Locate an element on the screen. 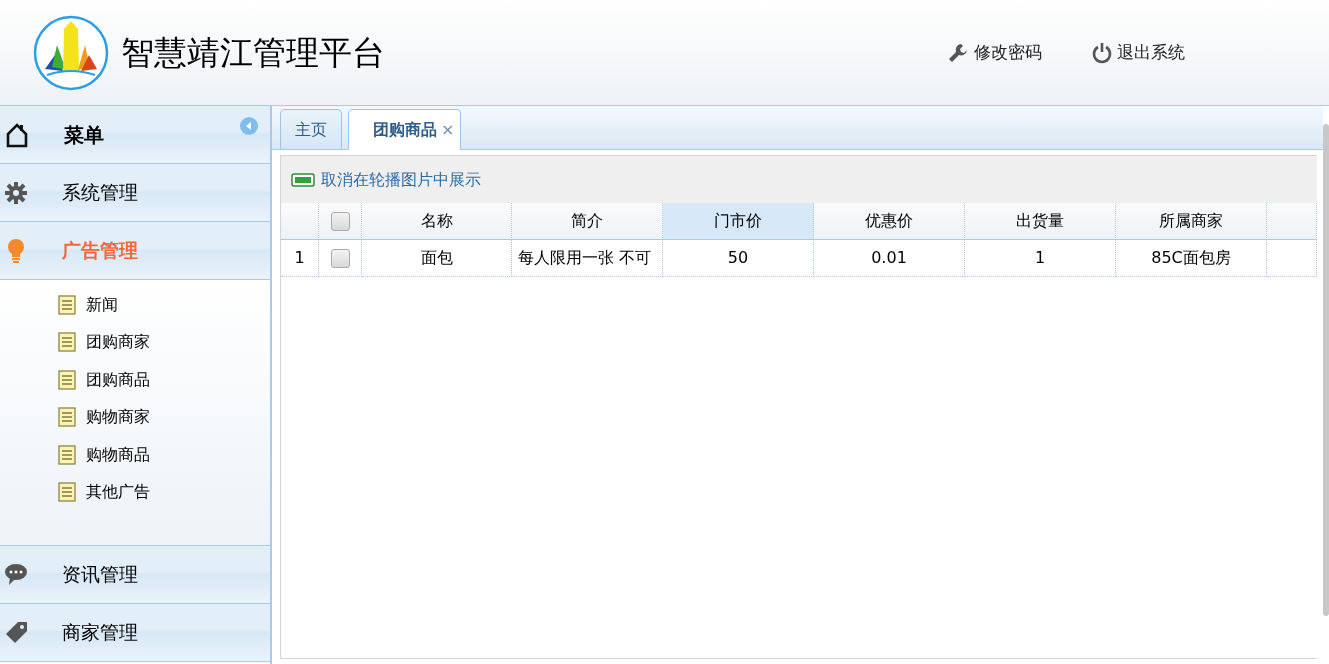 Image resolution: width=1329 pixels, height=664 pixels. sidebar-group: 资讯管理 is located at coordinates (135, 575).